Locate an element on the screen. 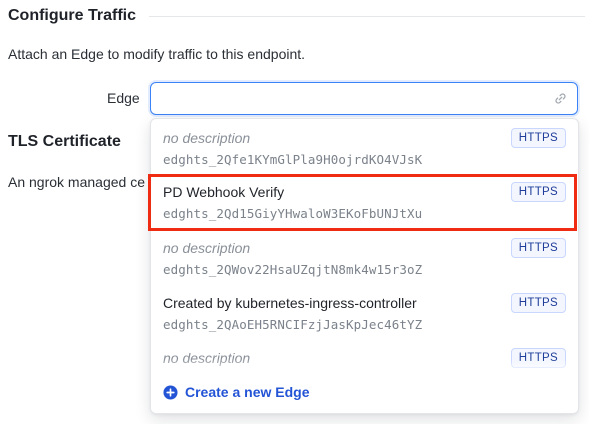  edge-option-id: edghts_2Qfe1KYmGlPla9H0ojrdKO4VJsK is located at coordinates (293, 159).